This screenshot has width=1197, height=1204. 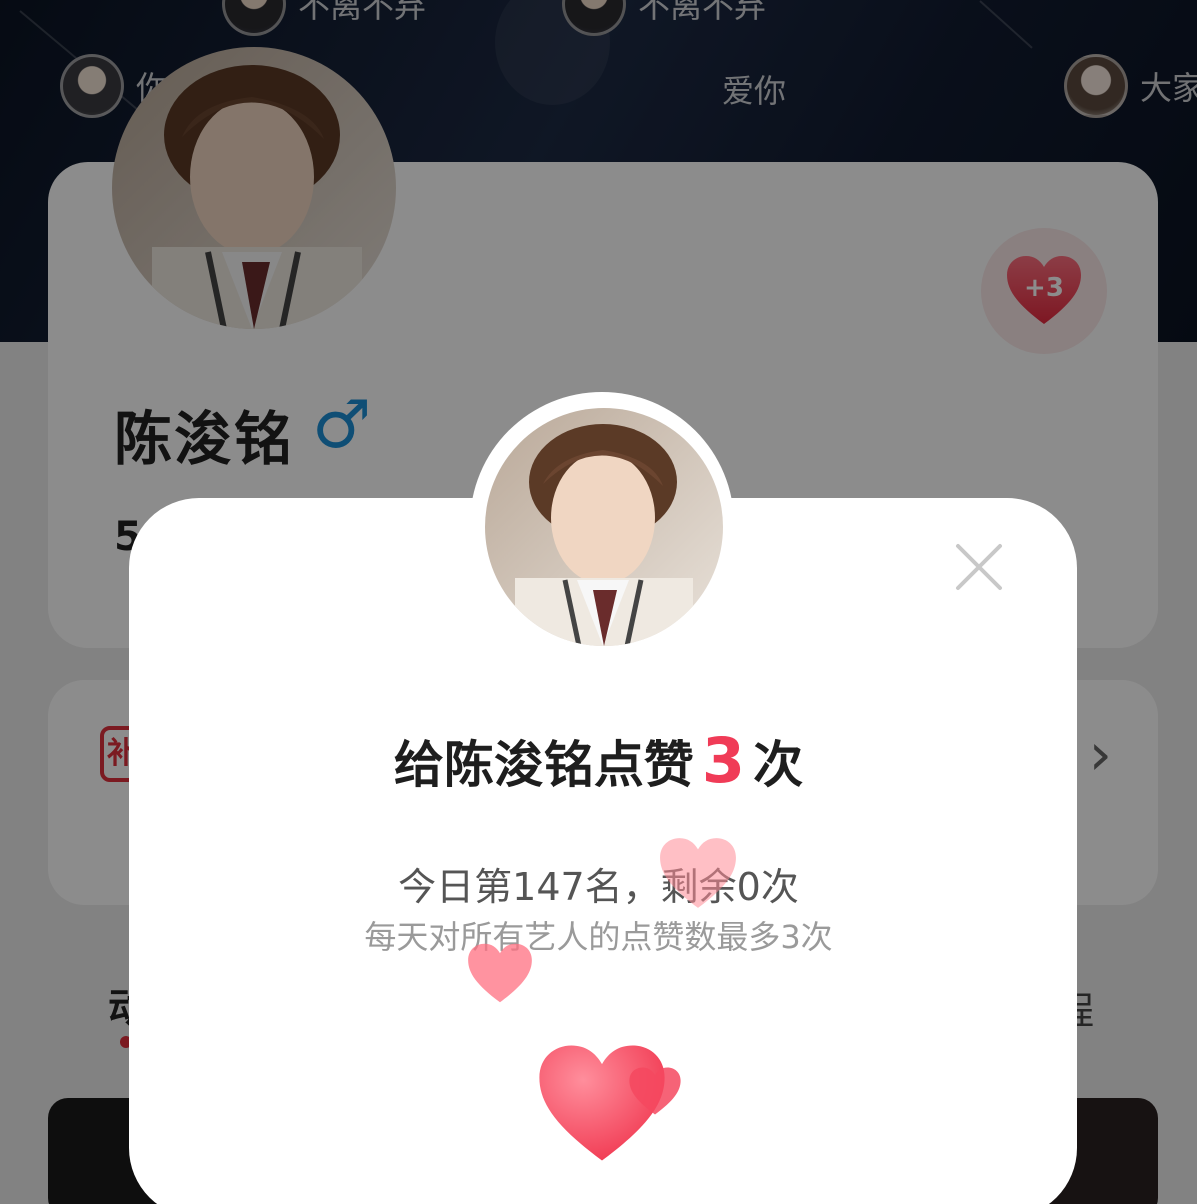 I want to click on like-count: 3, so click(x=723, y=760).